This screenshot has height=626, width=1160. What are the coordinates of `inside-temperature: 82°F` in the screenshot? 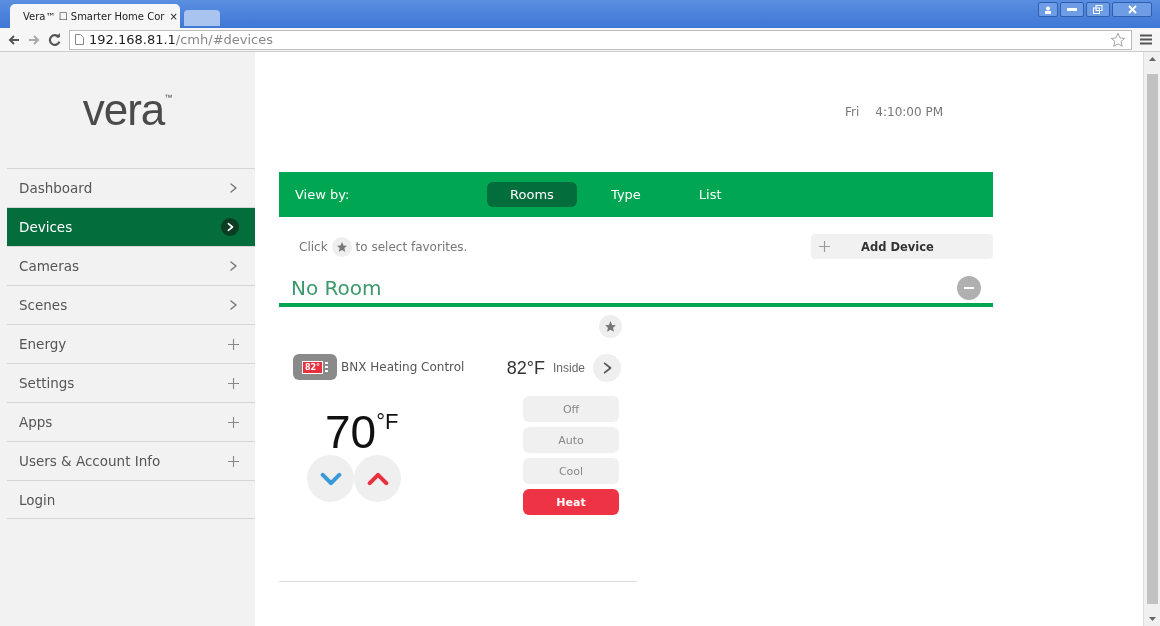 It's located at (525, 368).